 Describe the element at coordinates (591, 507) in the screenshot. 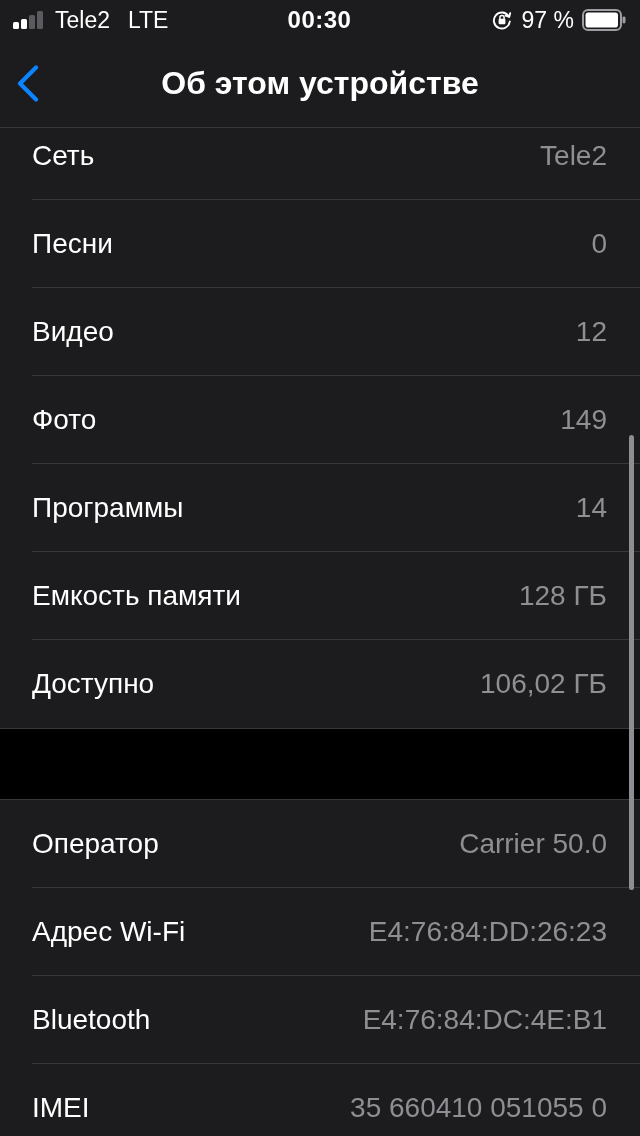

I see `row-value: 14` at that location.